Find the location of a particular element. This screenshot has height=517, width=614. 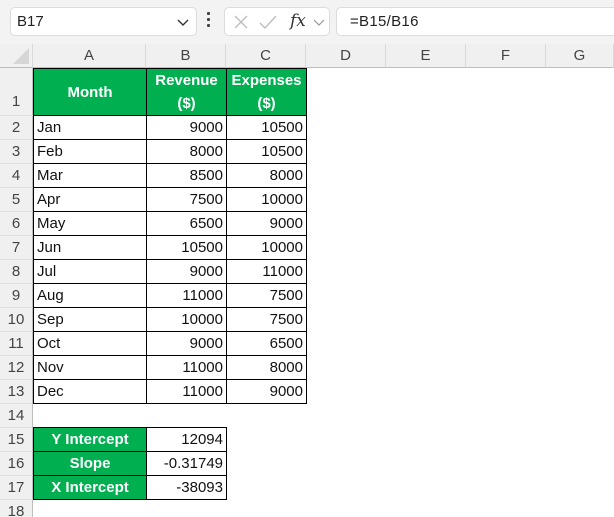

name-box-value: B17 is located at coordinates (30, 21).